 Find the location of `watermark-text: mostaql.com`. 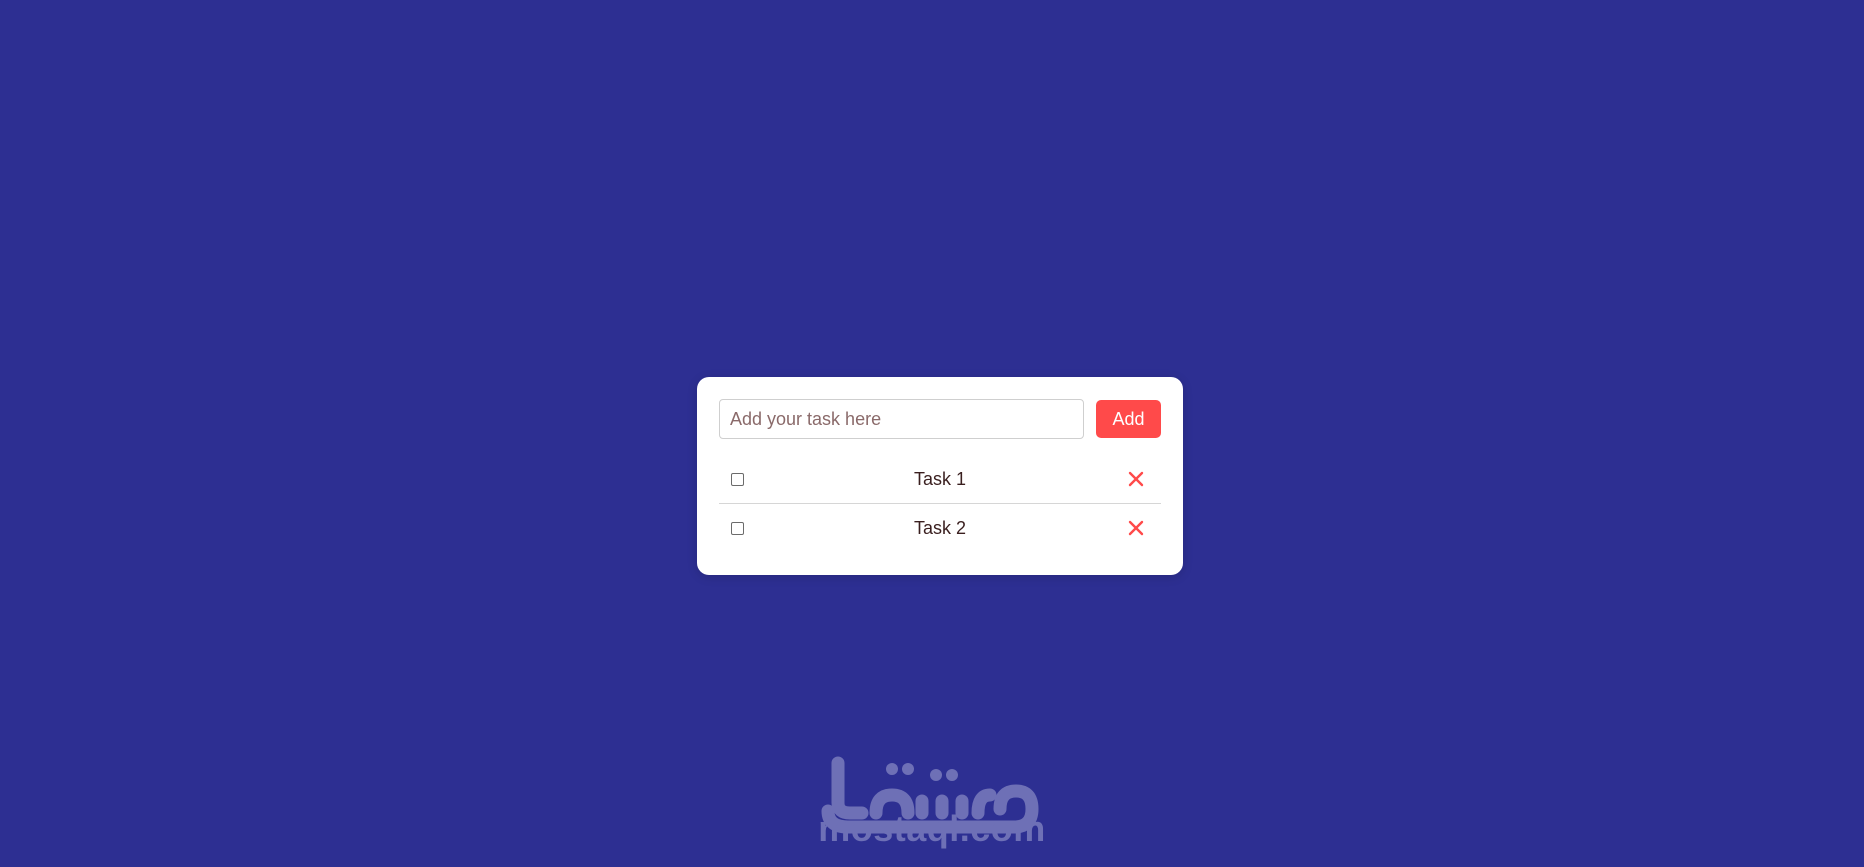

watermark-text: mostaql.com is located at coordinates (932, 828).